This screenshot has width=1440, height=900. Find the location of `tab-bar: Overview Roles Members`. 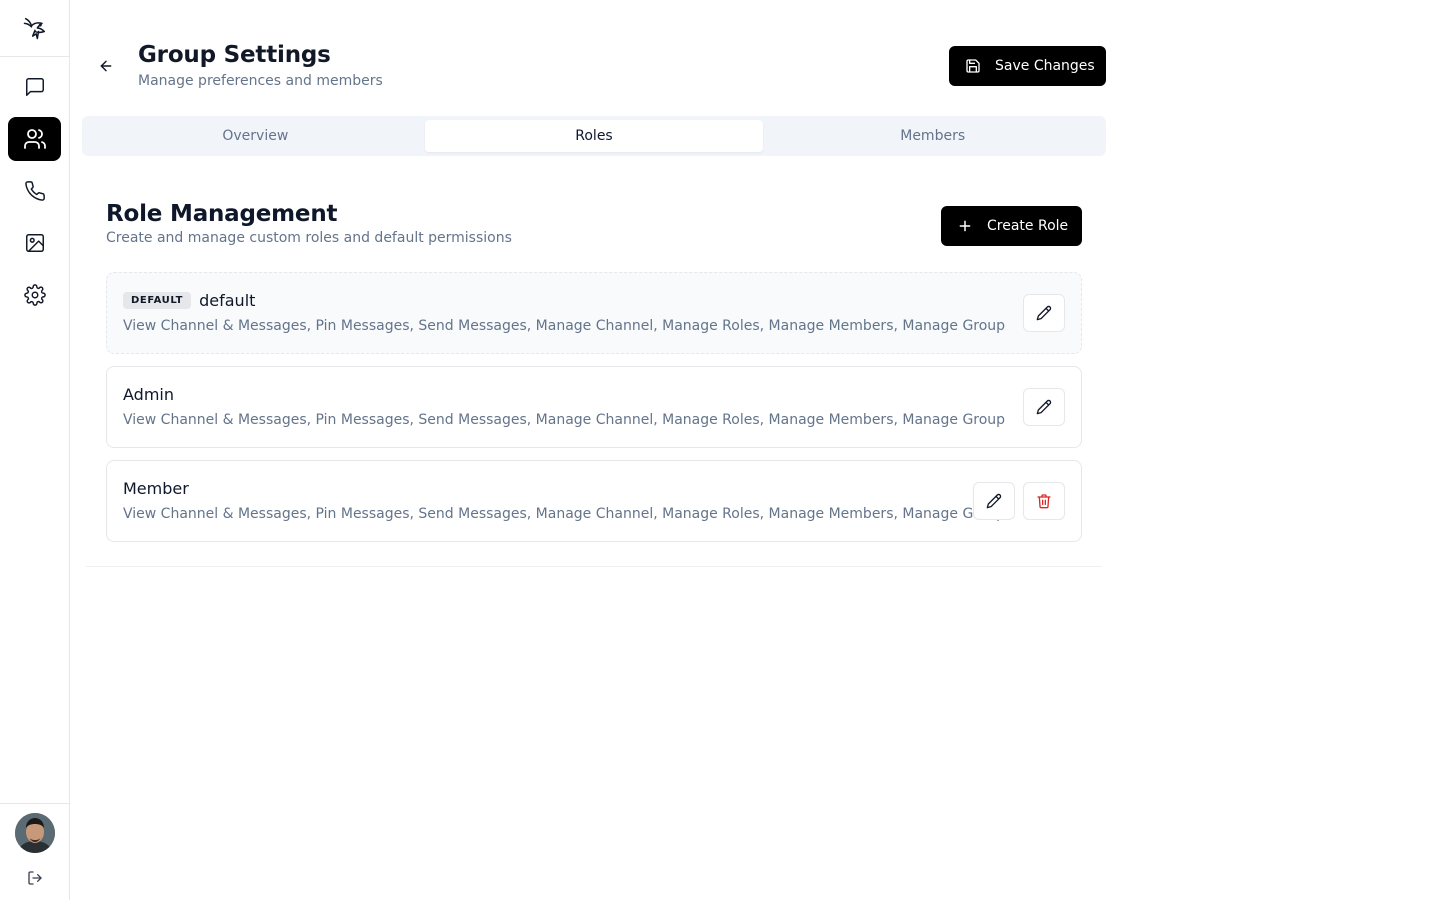

tab-bar: Overview Roles Members is located at coordinates (594, 136).